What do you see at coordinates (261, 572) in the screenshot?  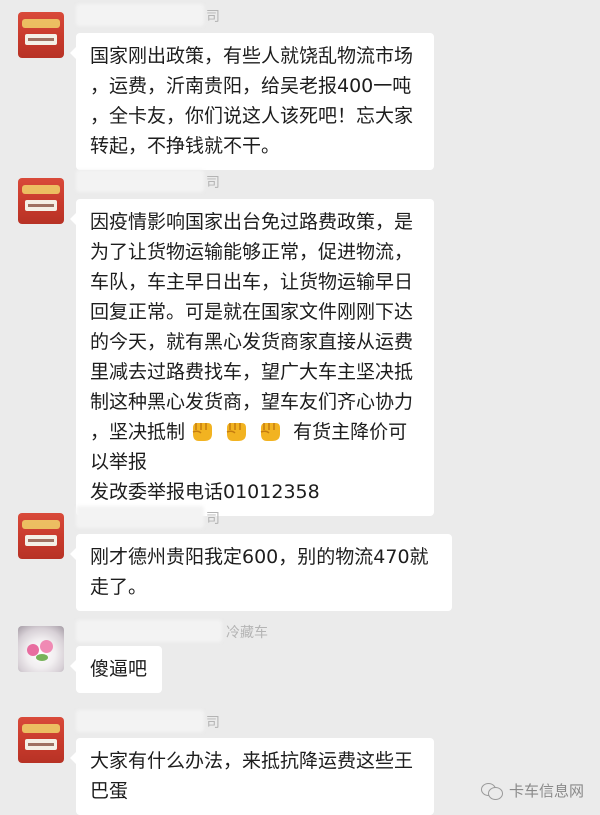 I see `message-bubble: 刚才德州贵阳我定600，别的物流470就 走了。` at bounding box center [261, 572].